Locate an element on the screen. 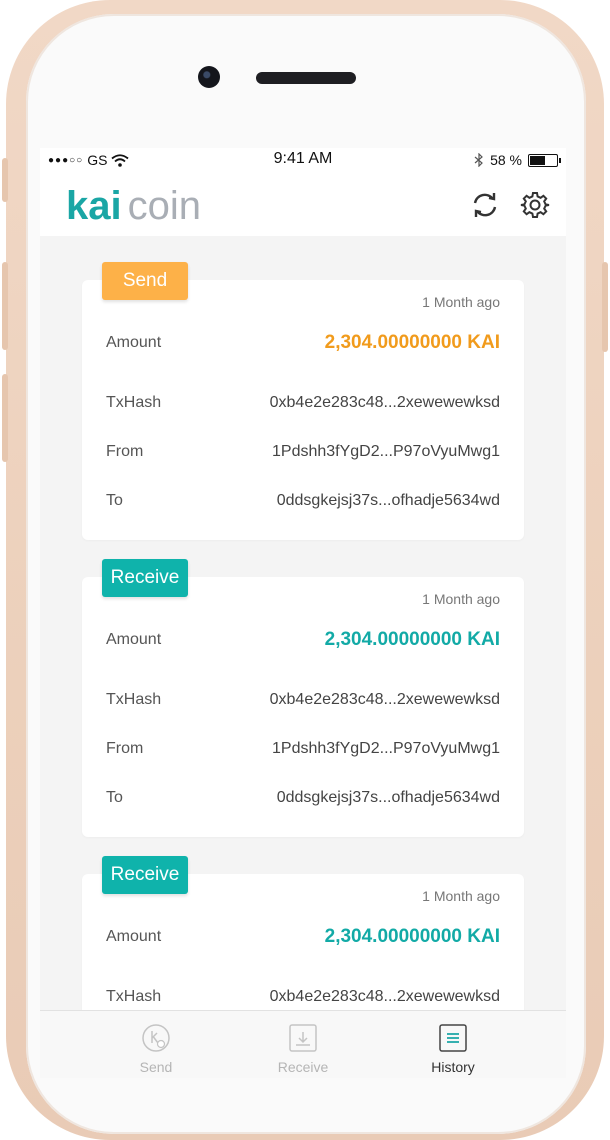  battery-icon is located at coordinates (544, 160).